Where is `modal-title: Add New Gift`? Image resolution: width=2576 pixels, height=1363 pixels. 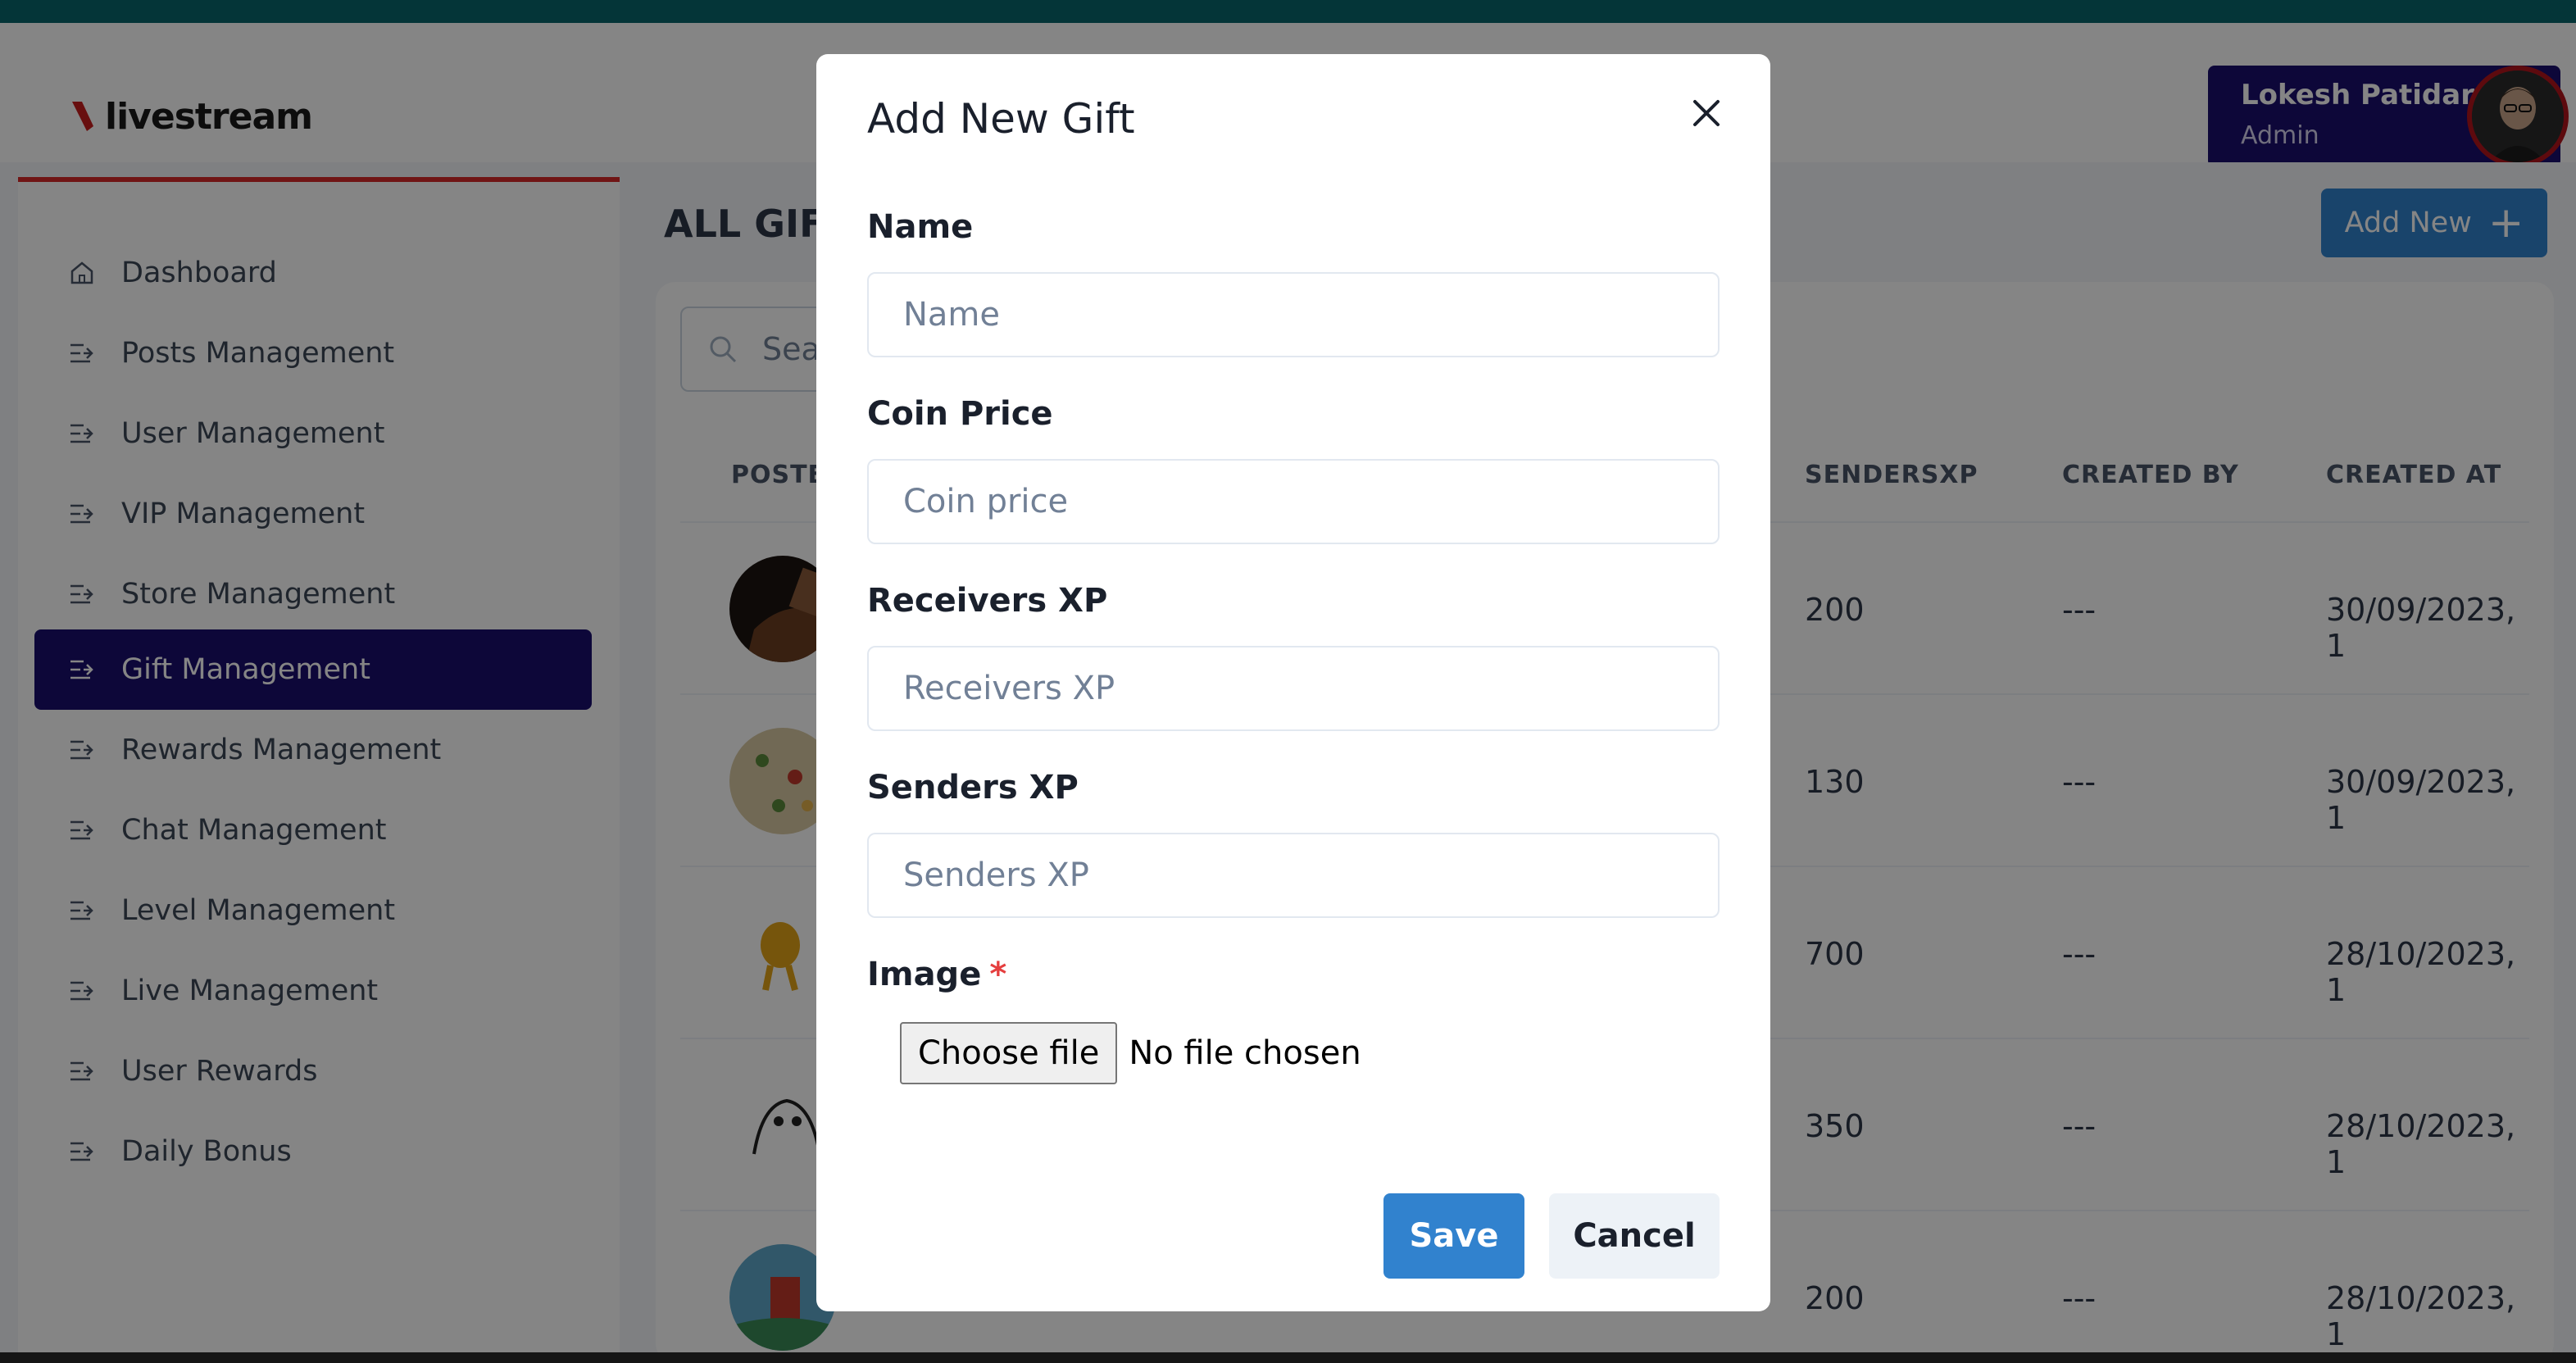 modal-title: Add New Gift is located at coordinates (1001, 119).